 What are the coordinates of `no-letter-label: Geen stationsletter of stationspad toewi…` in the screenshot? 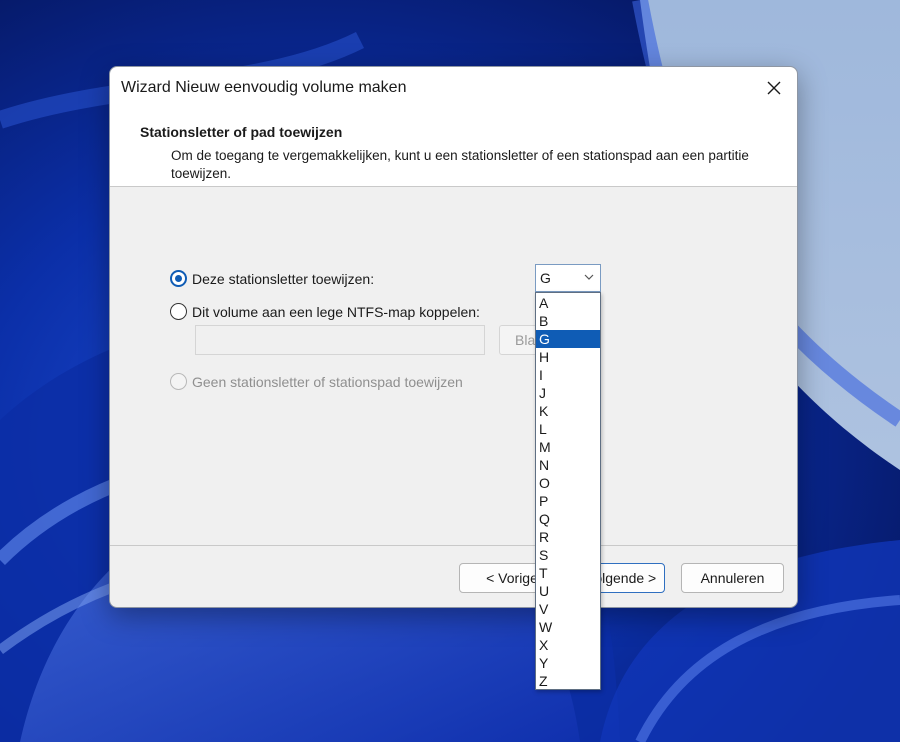 It's located at (327, 381).